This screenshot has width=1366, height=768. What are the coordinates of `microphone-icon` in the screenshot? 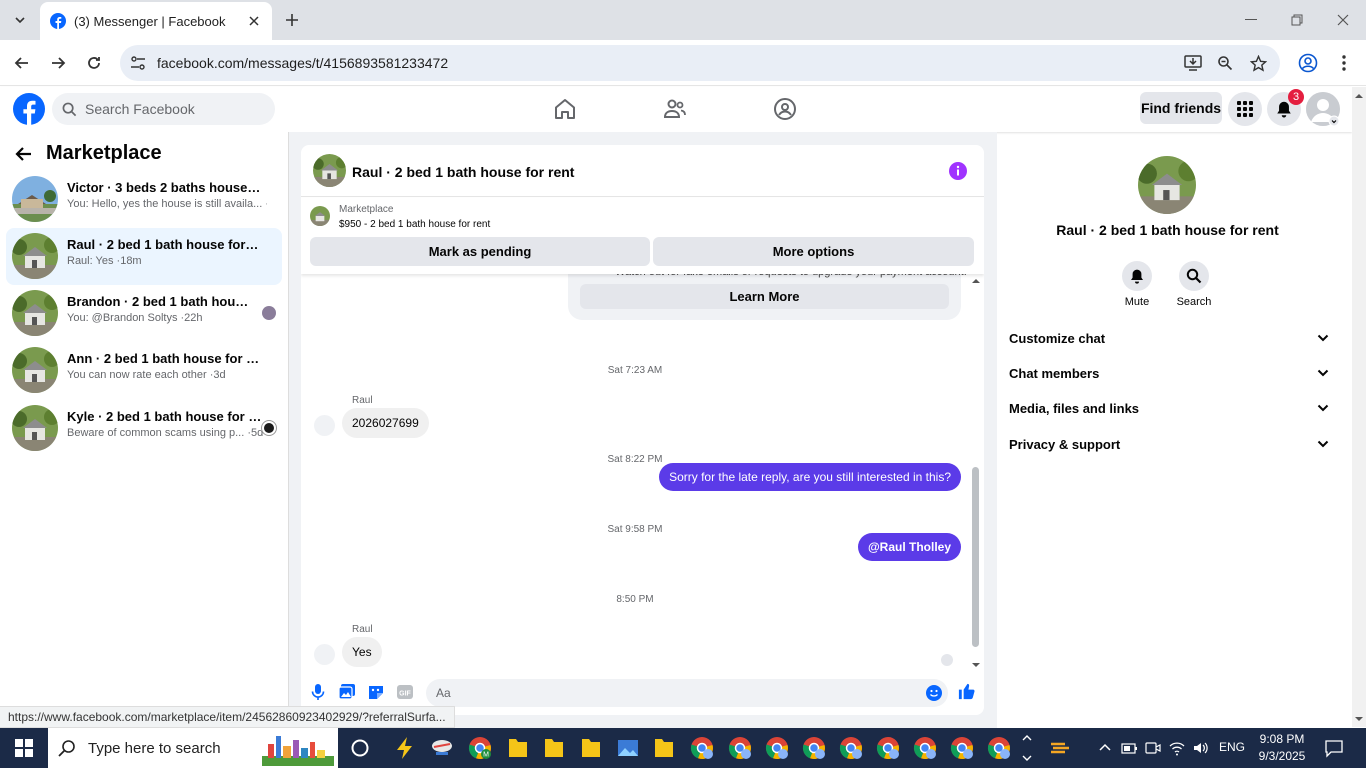 It's located at (318, 692).